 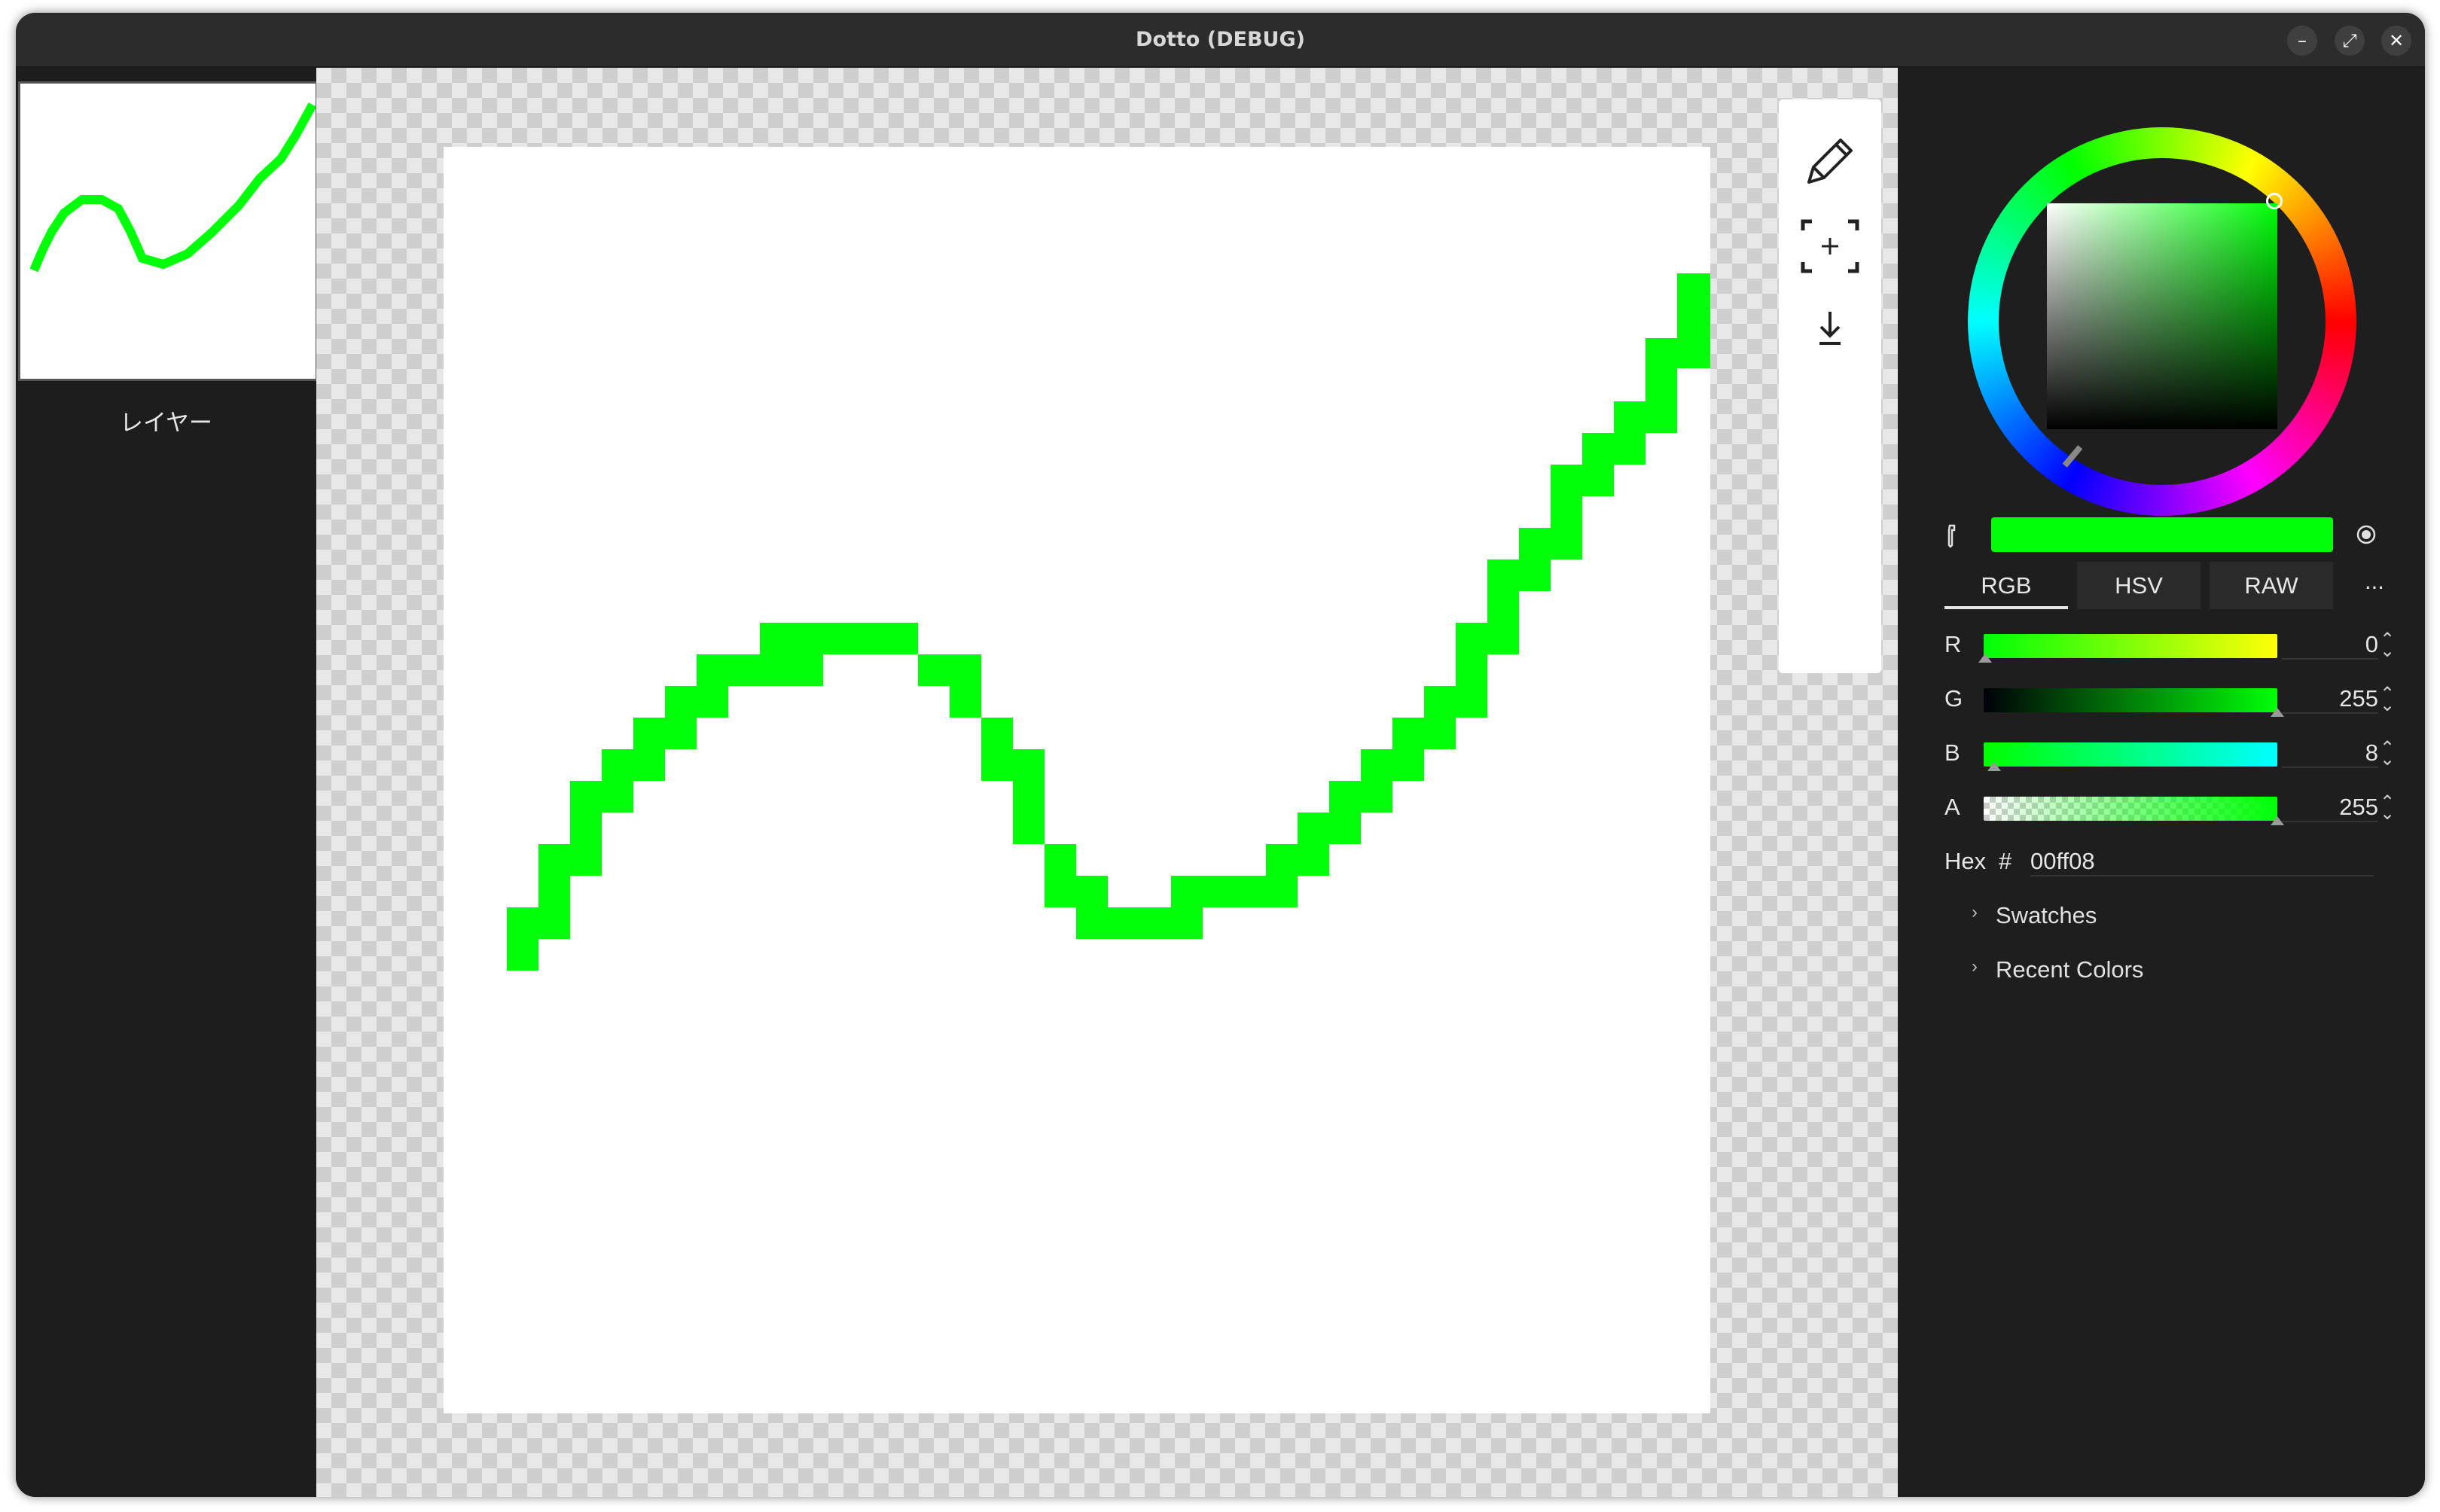 I want to click on close-button: ✕, so click(x=2396, y=41).